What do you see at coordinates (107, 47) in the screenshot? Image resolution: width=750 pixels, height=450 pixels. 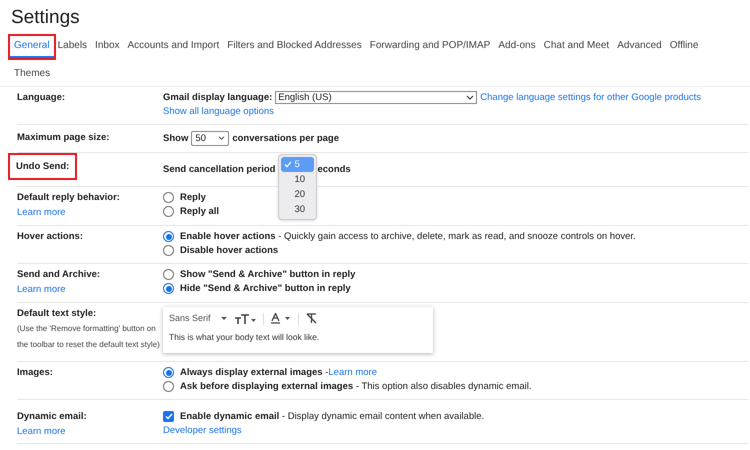 I see `settings-tab: Inbox` at bounding box center [107, 47].